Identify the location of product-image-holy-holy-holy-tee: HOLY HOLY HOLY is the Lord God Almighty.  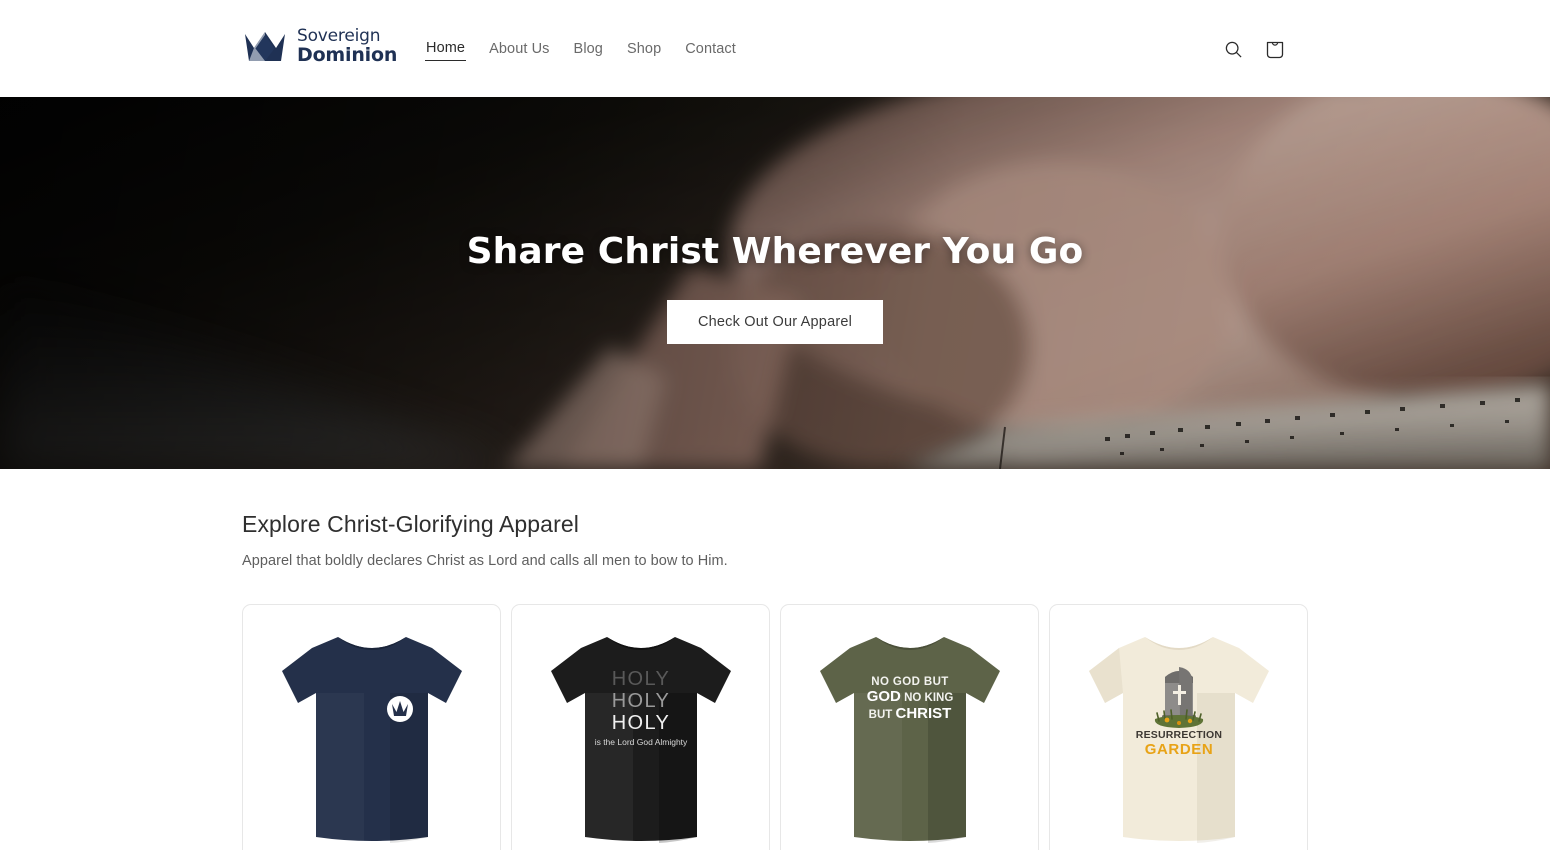
(640, 727).